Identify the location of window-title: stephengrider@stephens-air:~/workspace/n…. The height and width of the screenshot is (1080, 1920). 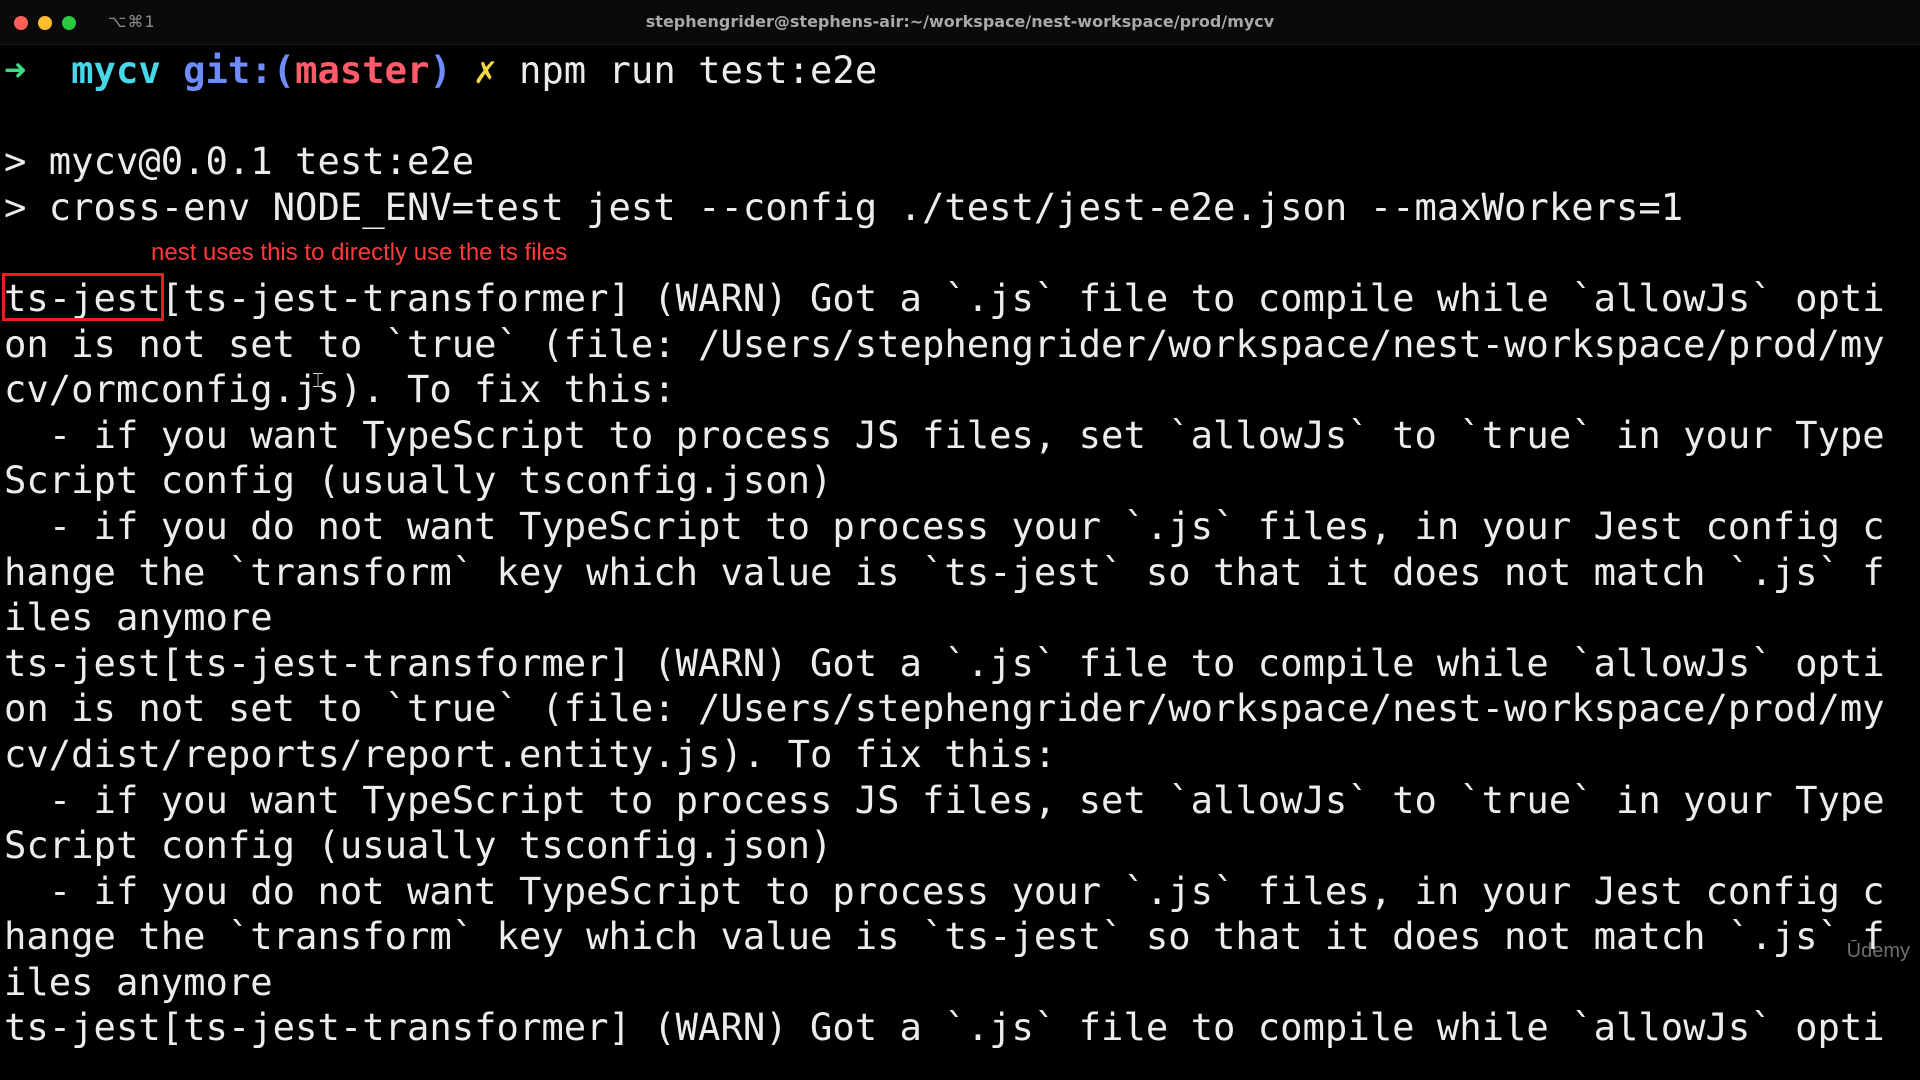
(960, 21).